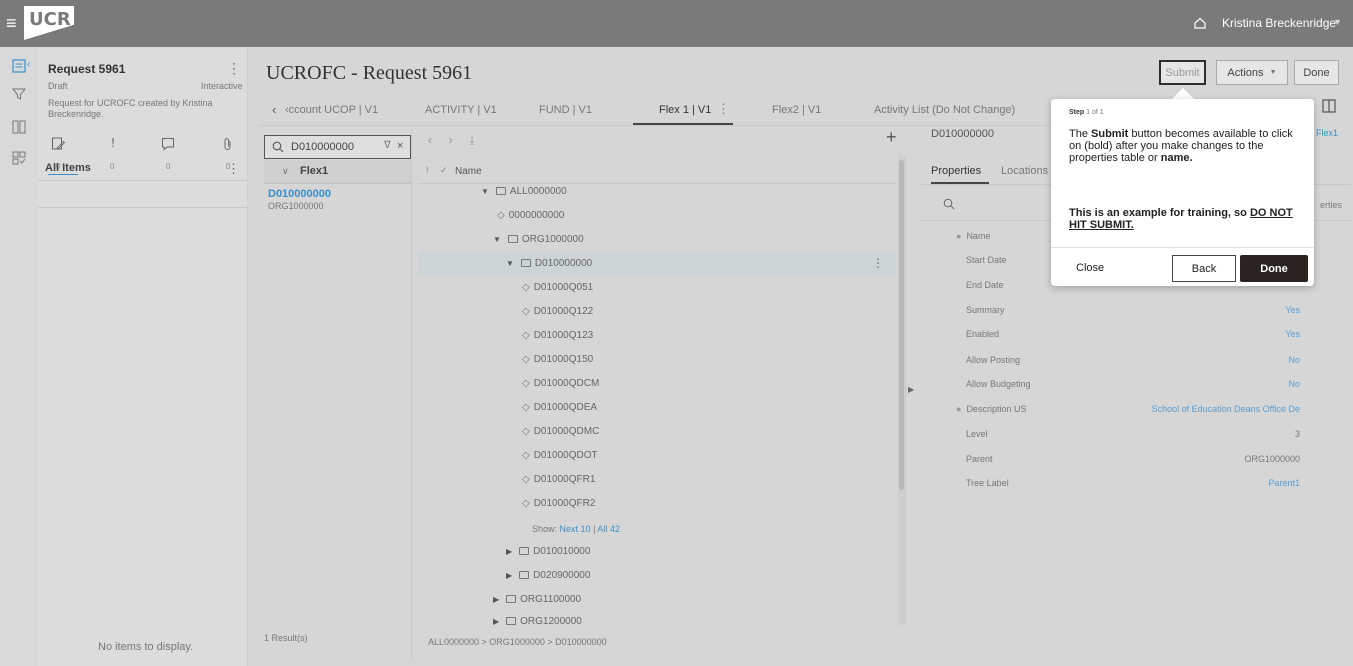 The width and height of the screenshot is (1353, 666). What do you see at coordinates (286, 638) in the screenshot?
I see `results-count: 1 Result(s)` at bounding box center [286, 638].